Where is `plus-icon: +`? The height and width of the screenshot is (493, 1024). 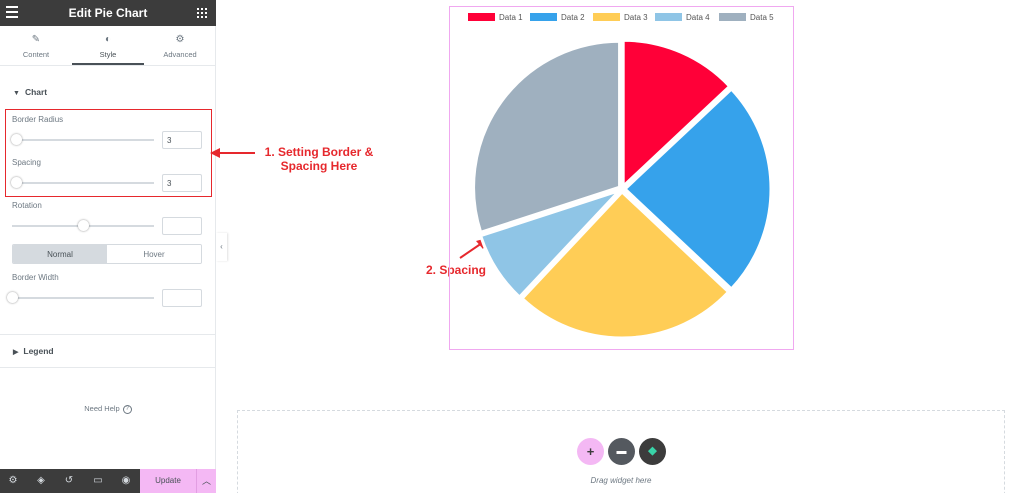 plus-icon: + is located at coordinates (590, 451).